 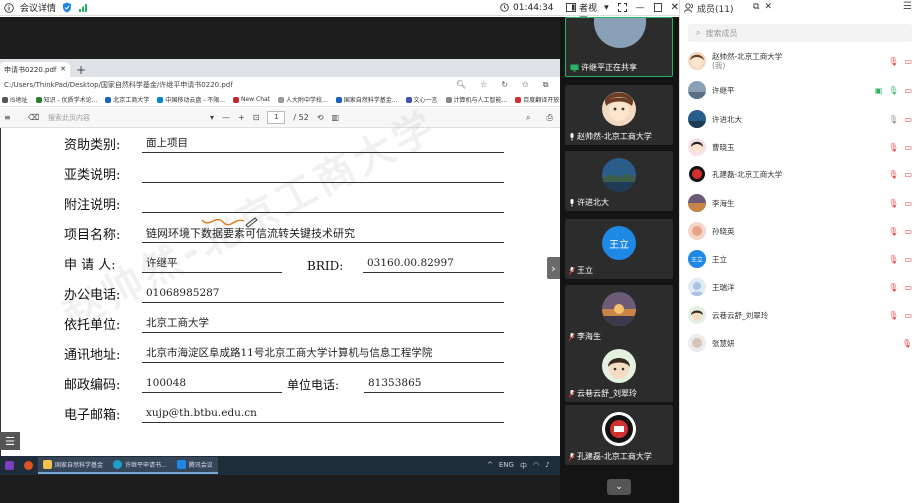 I want to click on minimize-icon: —, so click(x=640, y=8).